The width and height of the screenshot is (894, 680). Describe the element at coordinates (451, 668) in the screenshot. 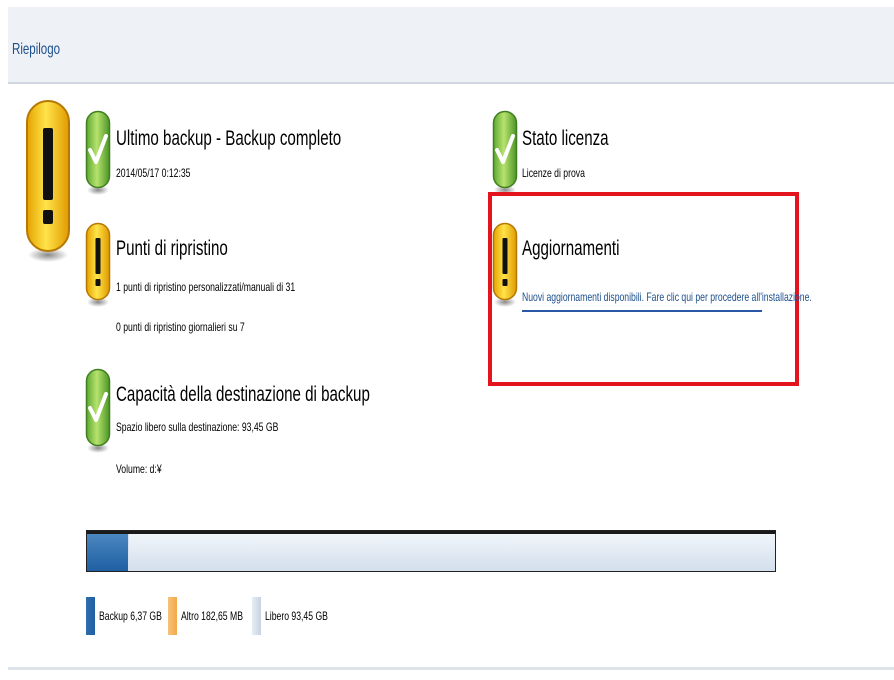

I see `summary-bottom-border` at that location.